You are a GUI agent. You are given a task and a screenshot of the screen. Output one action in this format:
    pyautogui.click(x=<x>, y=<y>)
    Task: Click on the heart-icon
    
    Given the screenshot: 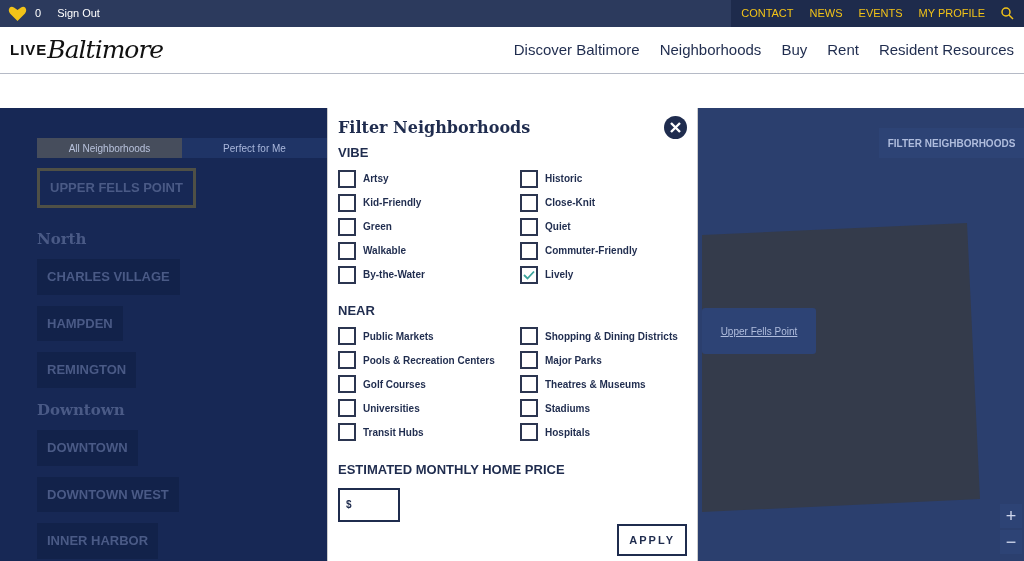 What is the action you would take?
    pyautogui.click(x=17, y=13)
    